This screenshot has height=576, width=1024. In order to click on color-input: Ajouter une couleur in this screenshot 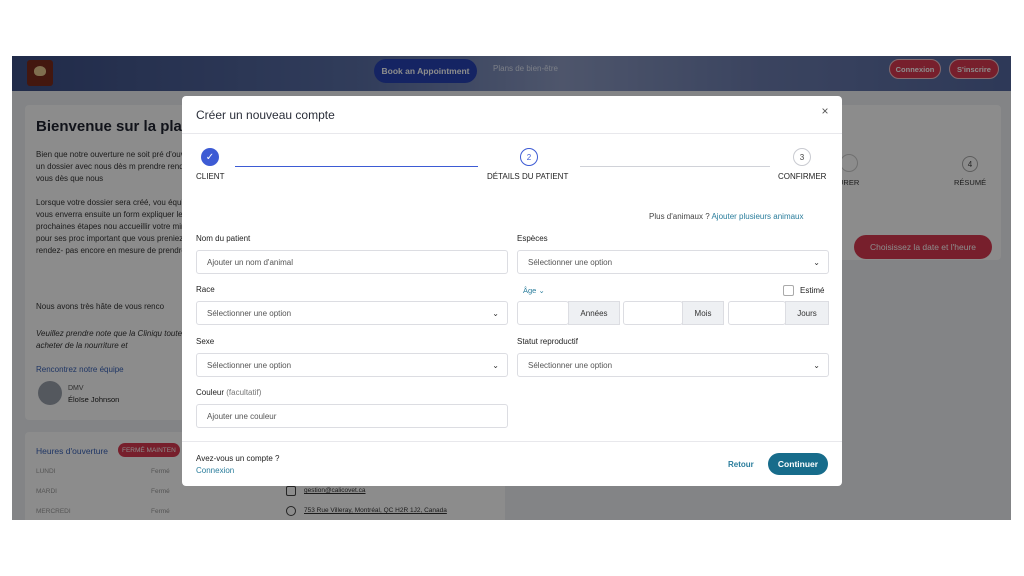, I will do `click(352, 416)`.